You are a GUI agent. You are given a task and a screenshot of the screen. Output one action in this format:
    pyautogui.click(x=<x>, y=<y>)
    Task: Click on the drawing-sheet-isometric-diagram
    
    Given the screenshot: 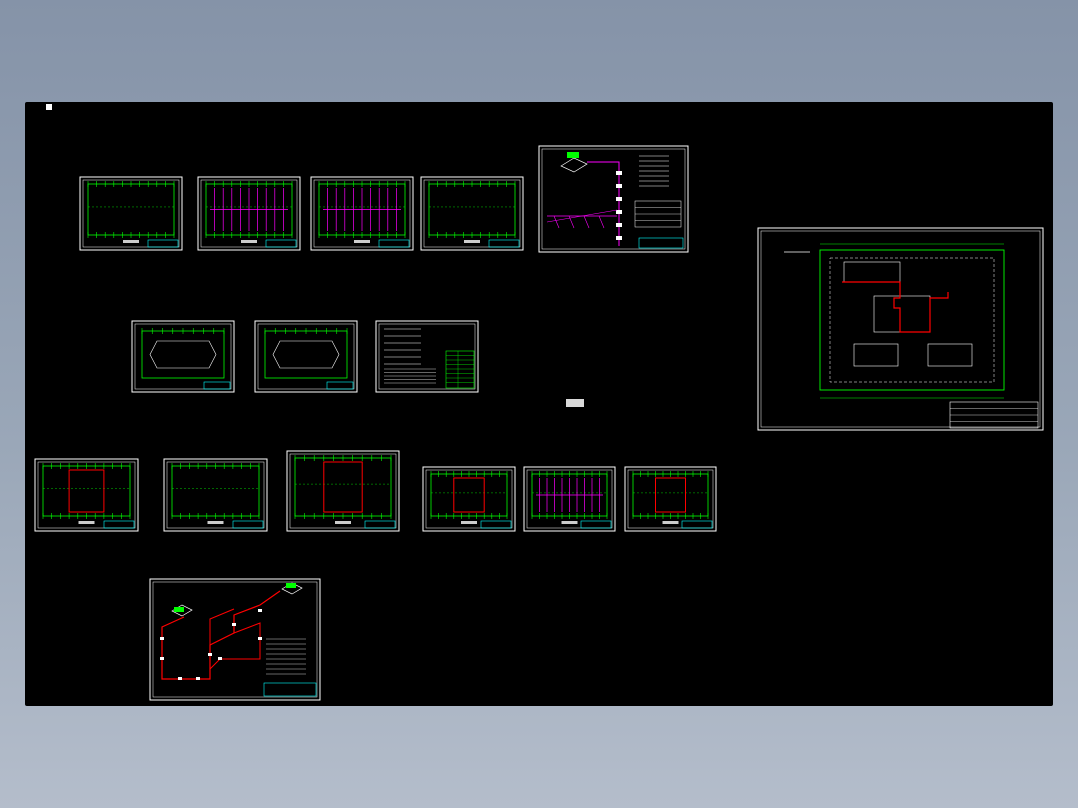 What is the action you would take?
    pyautogui.click(x=235, y=639)
    